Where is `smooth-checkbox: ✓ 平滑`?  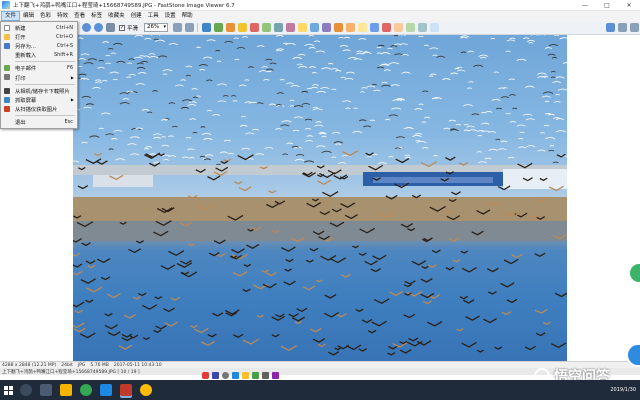
smooth-checkbox: ✓ 平滑 is located at coordinates (128, 28).